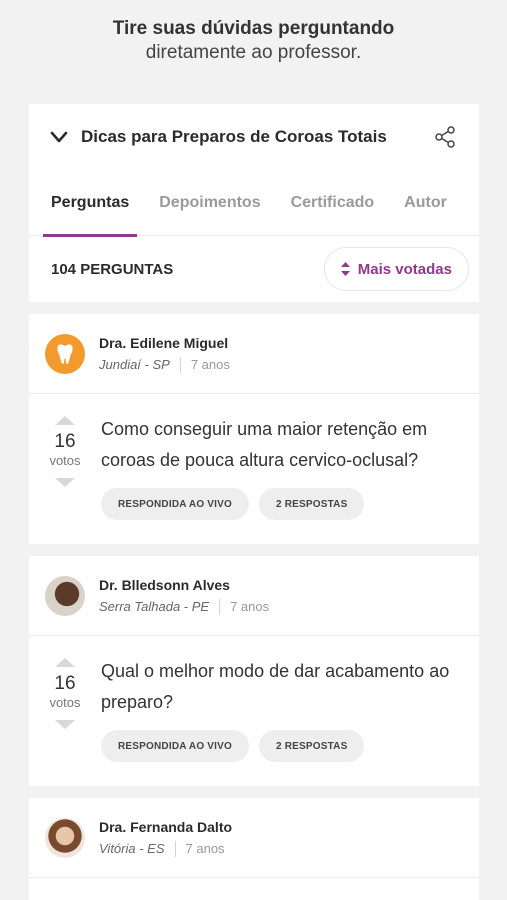 The image size is (507, 900). Describe the element at coordinates (209, 203) in the screenshot. I see `tab-depoimentos: Depoimentos` at that location.